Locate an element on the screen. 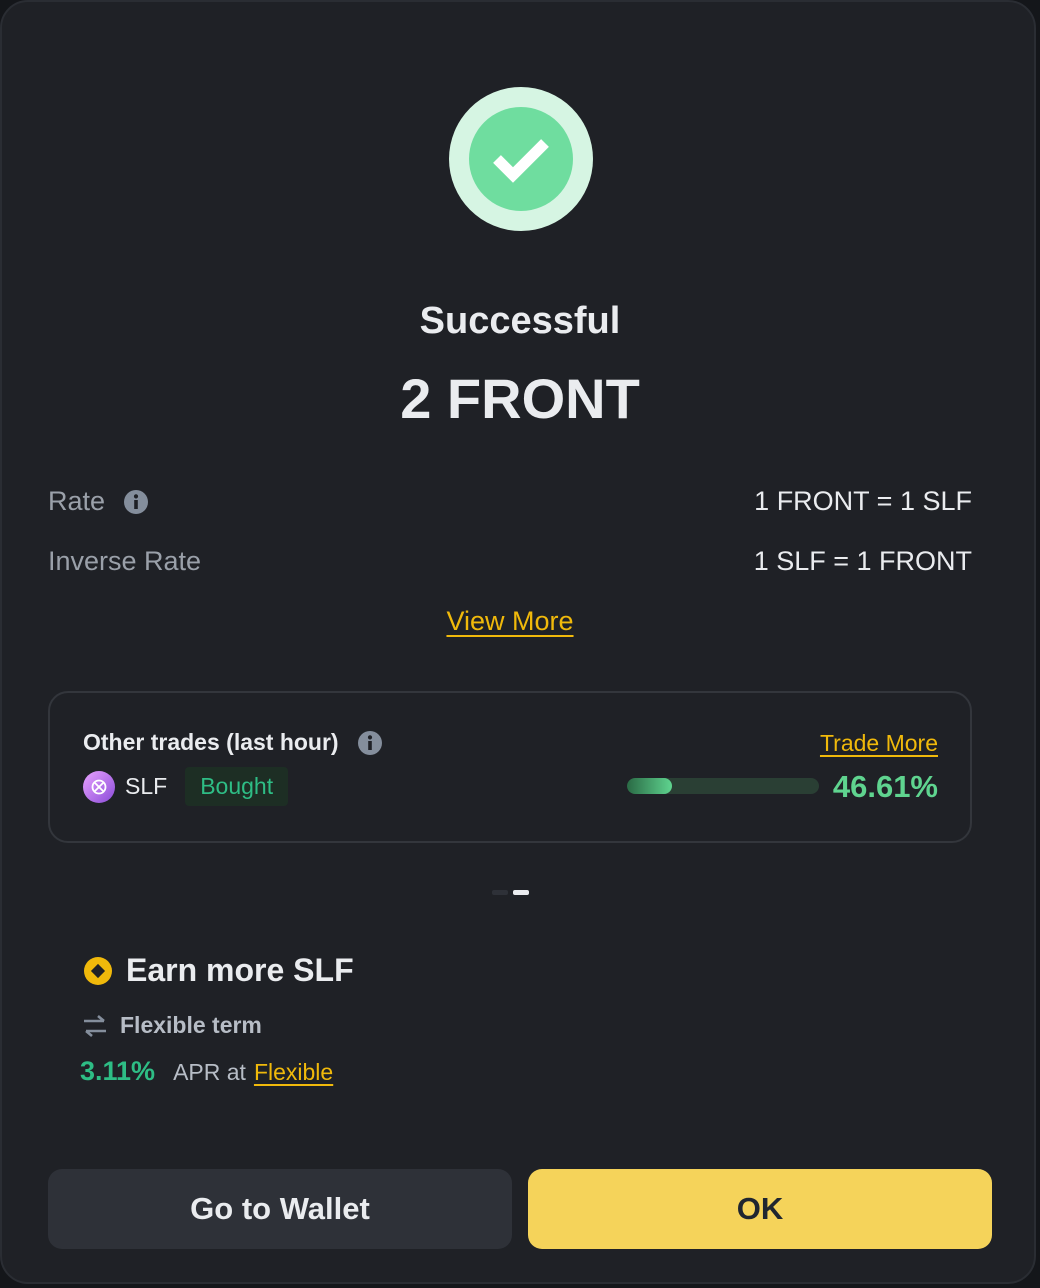 This screenshot has width=1040, height=1288. trade-progress-bar is located at coordinates (723, 786).